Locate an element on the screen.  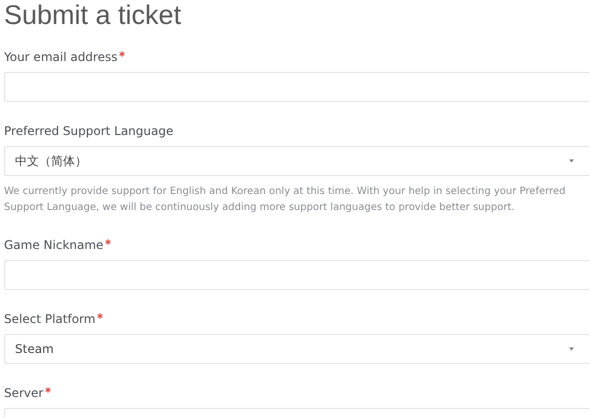
select-field: Steam is located at coordinates (297, 349).